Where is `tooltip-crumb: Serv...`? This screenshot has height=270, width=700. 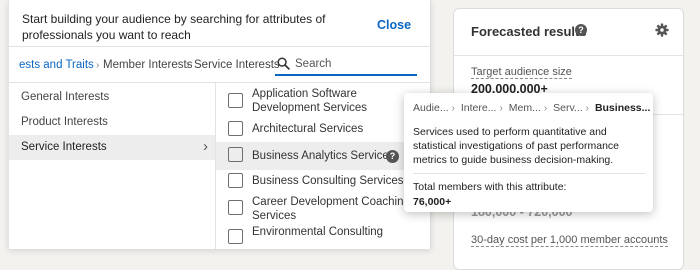 tooltip-crumb: Serv... is located at coordinates (568, 108).